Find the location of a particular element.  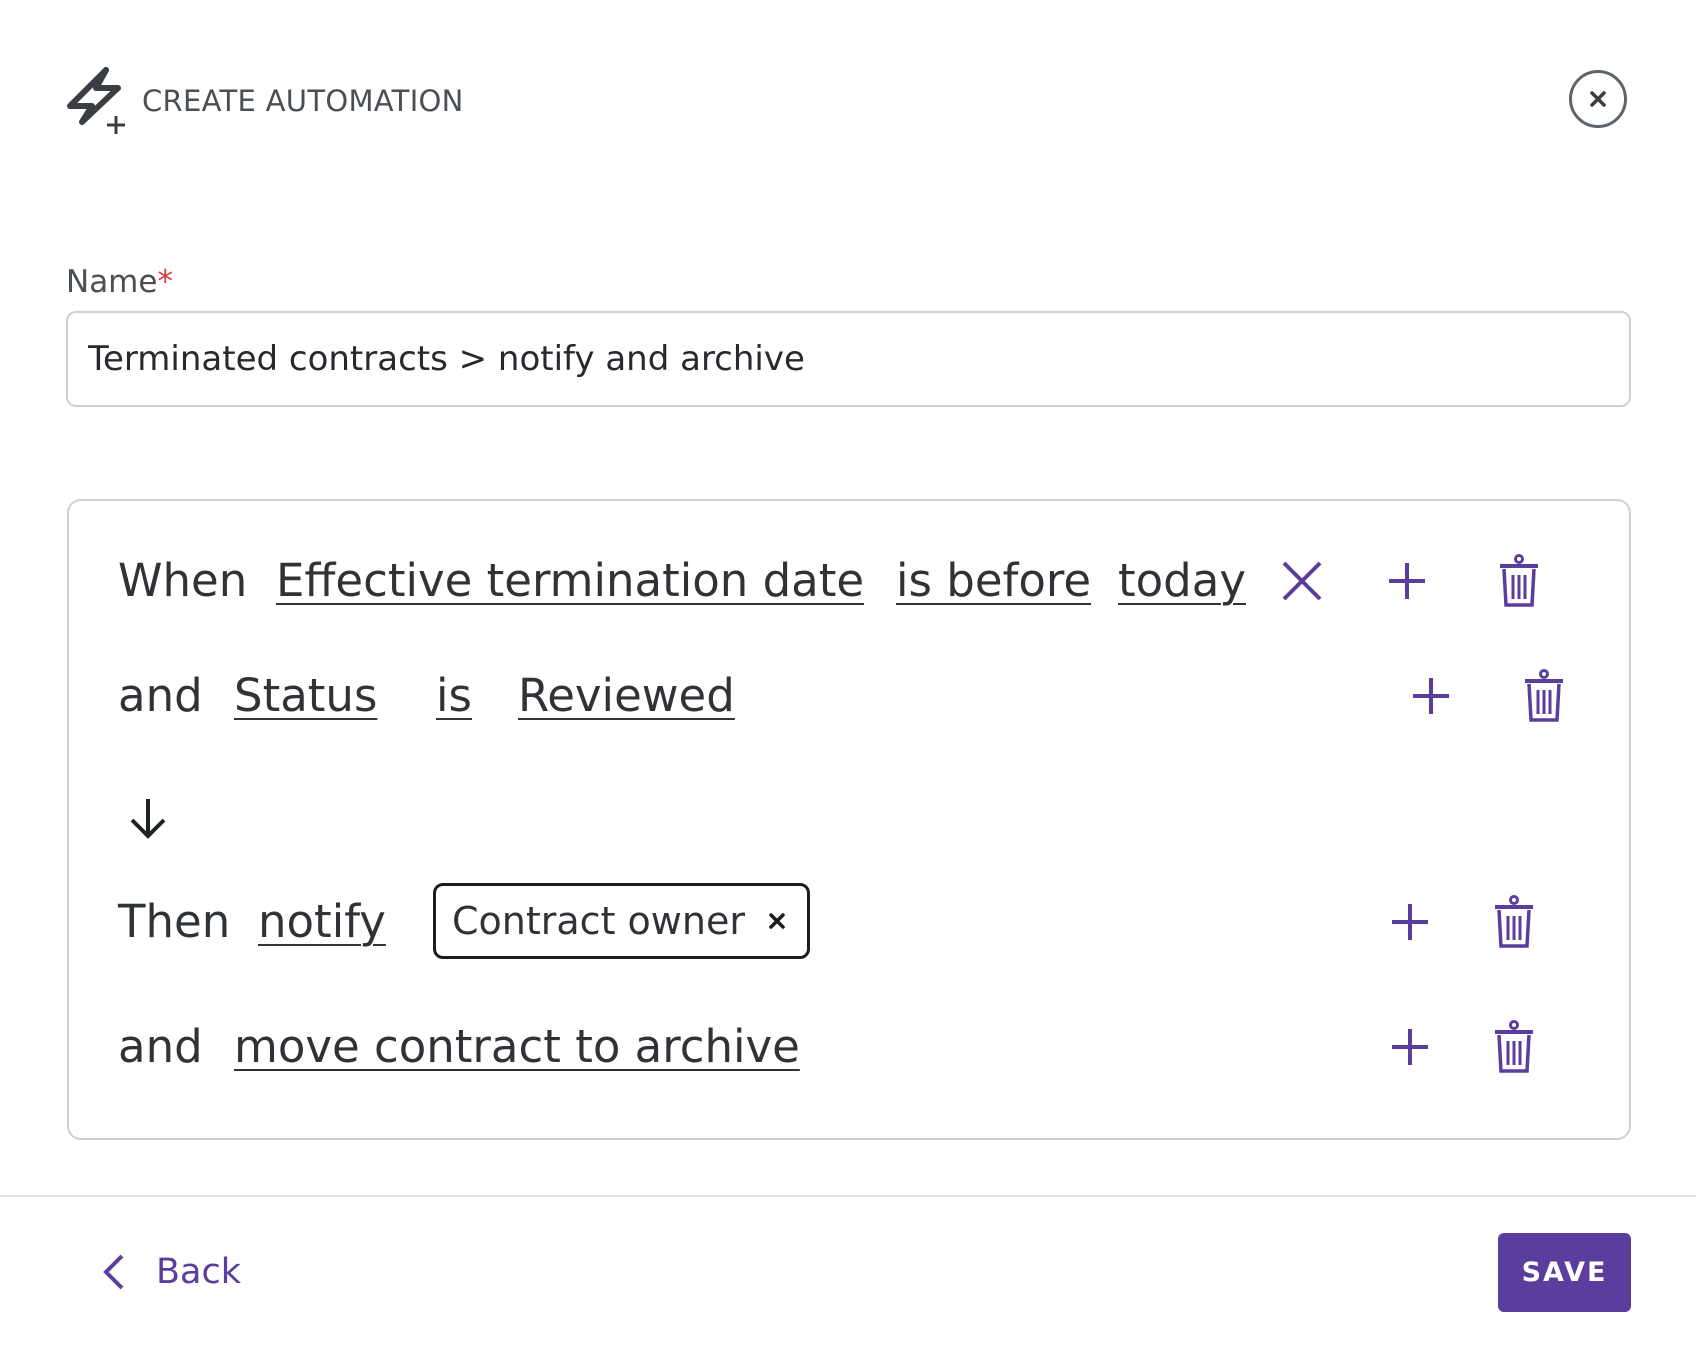

required-mark: * is located at coordinates (165, 282).